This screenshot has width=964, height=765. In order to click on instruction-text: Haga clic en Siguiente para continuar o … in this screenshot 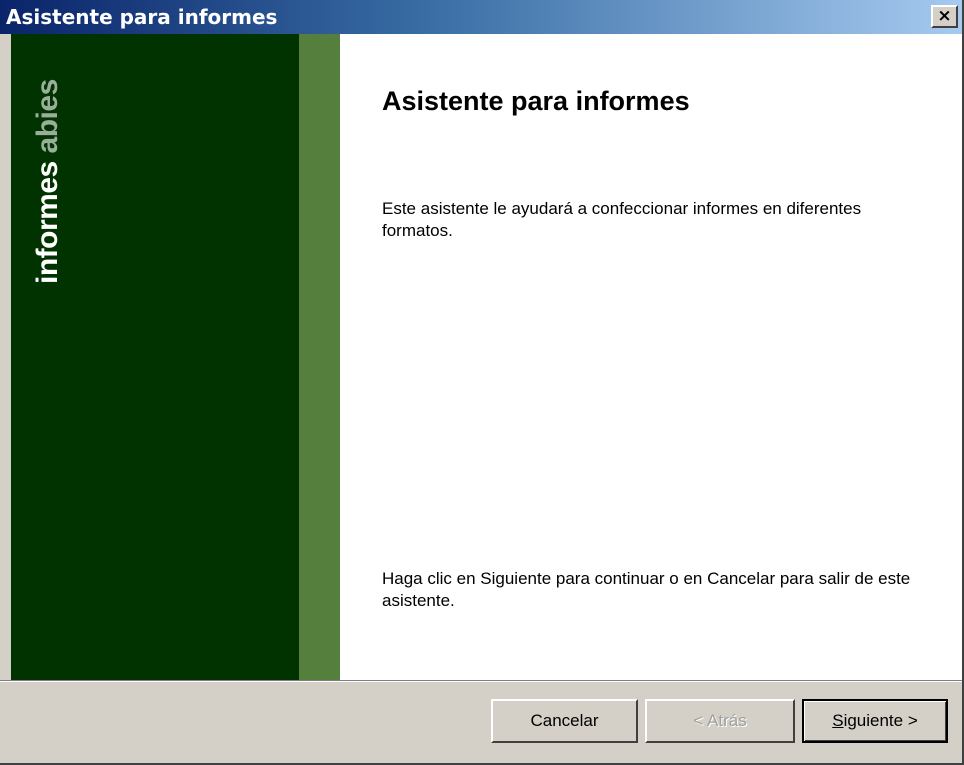, I will do `click(646, 589)`.